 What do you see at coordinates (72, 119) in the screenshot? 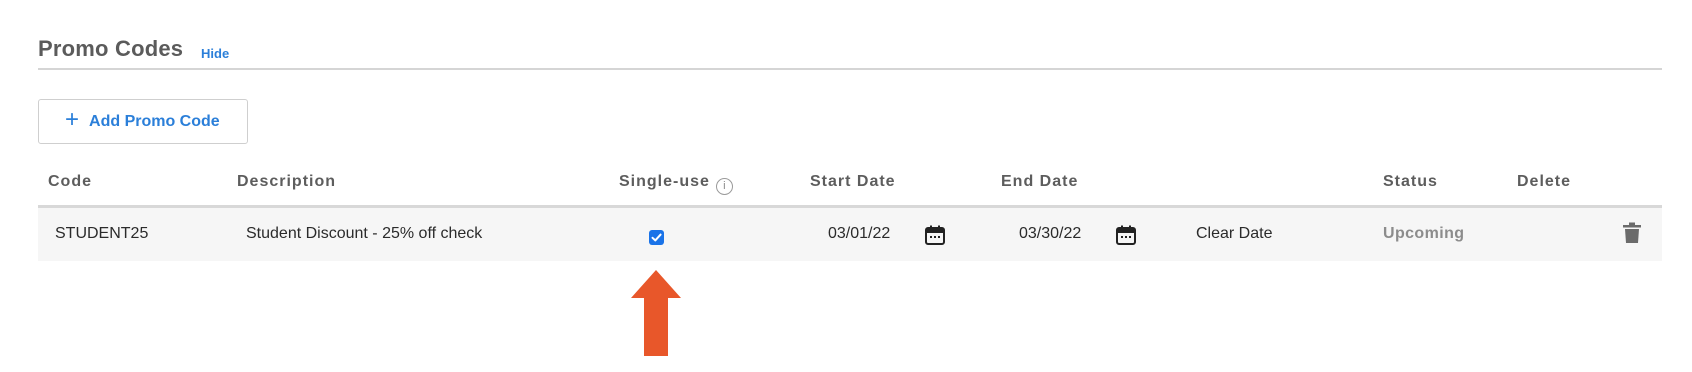
I see `plus-icon: +` at bounding box center [72, 119].